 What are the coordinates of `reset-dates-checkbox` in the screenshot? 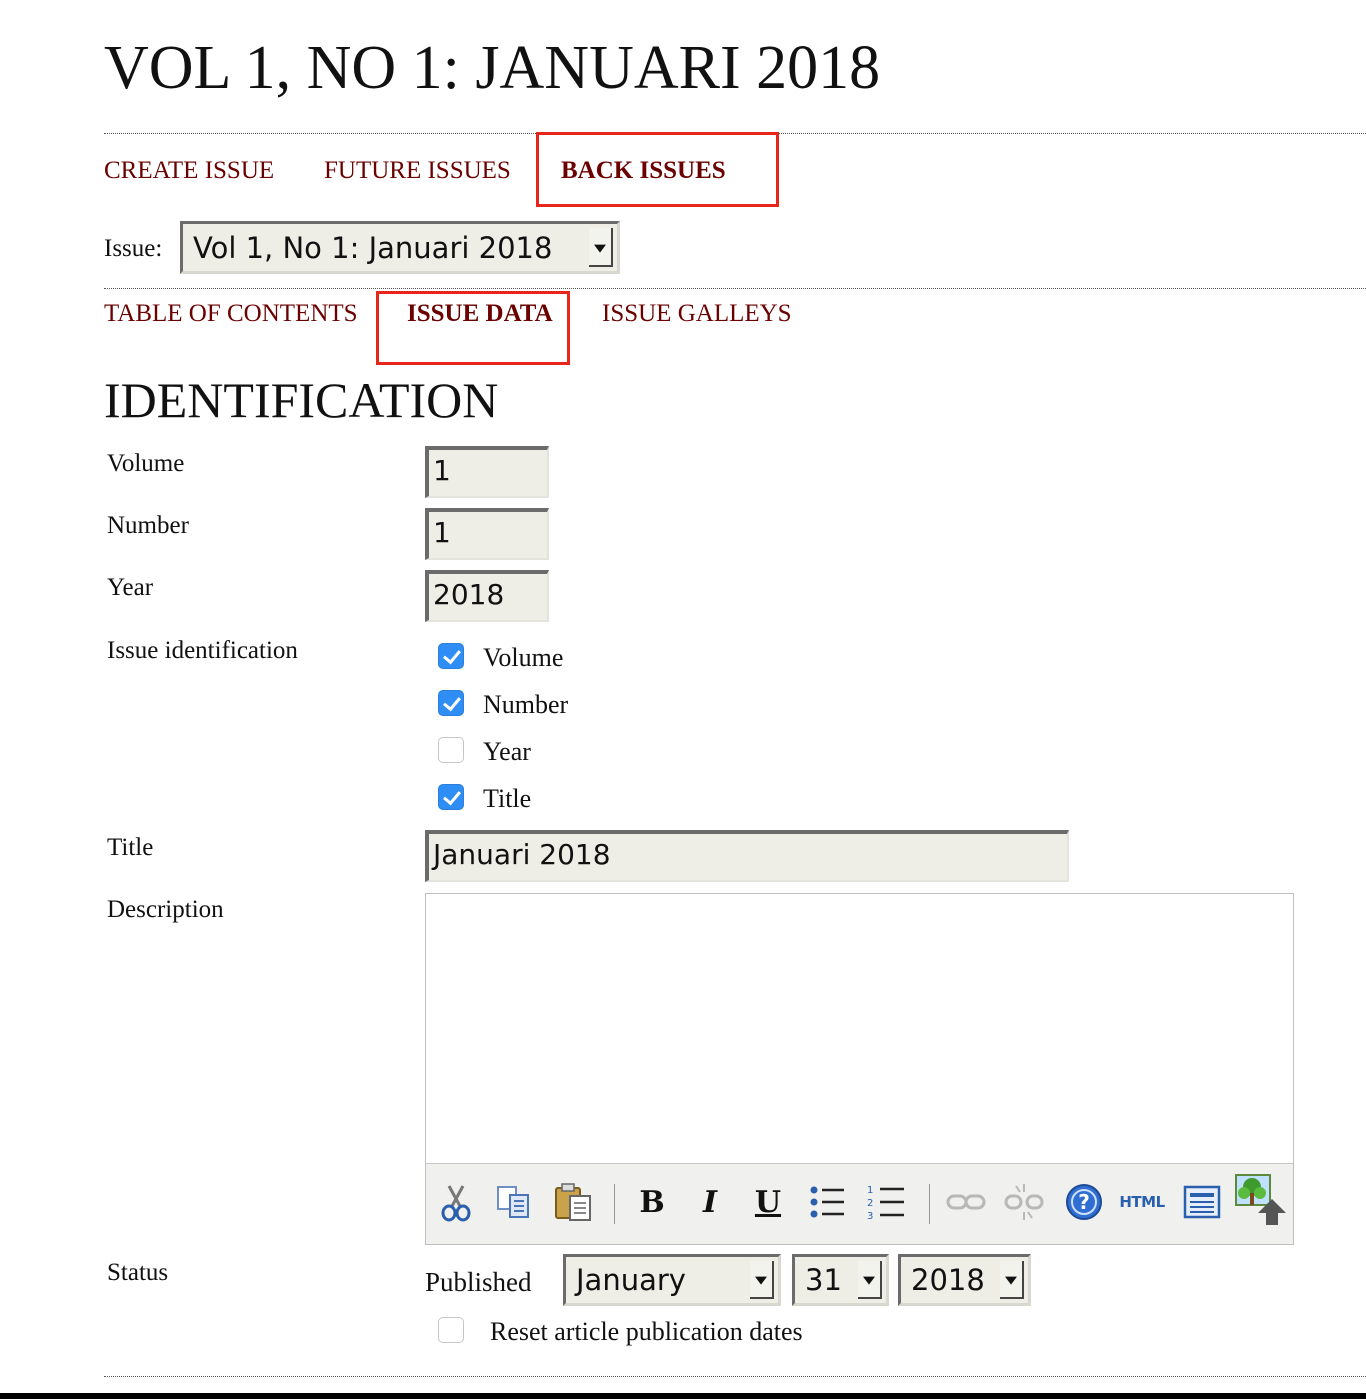 It's located at (451, 1330).